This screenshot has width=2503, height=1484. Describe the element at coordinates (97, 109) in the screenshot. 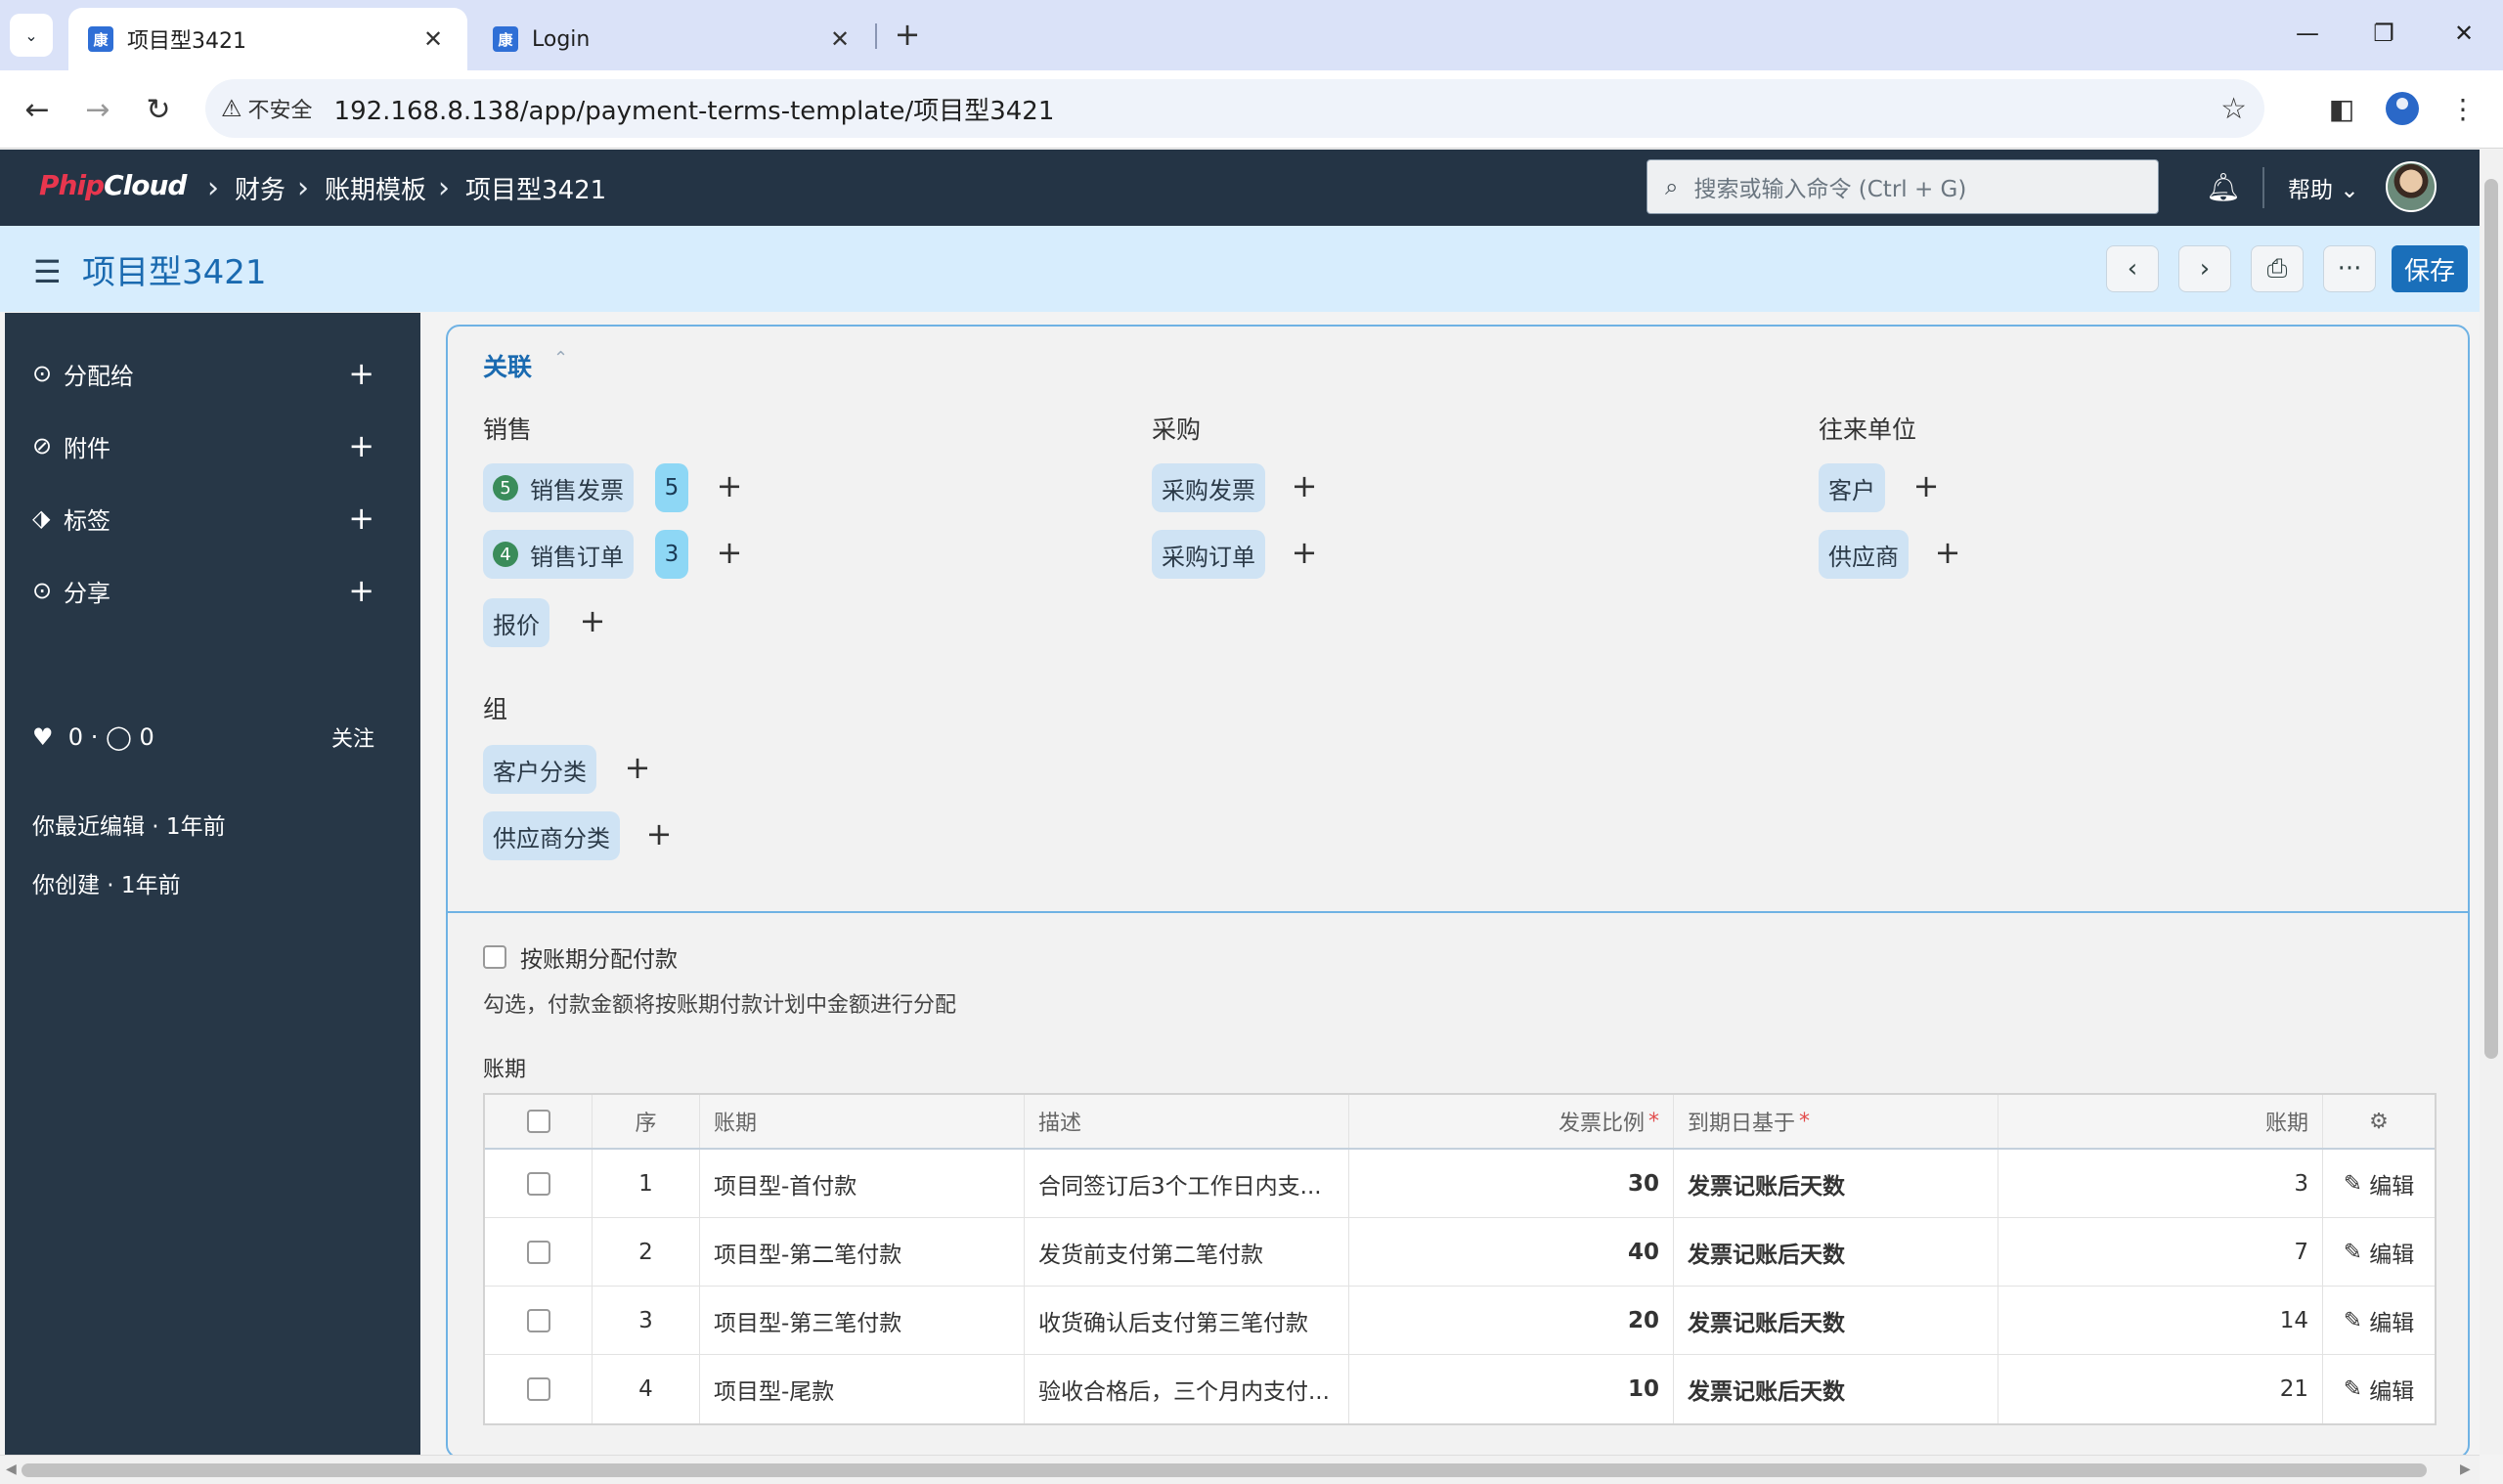

I see `forward-icon: →` at that location.